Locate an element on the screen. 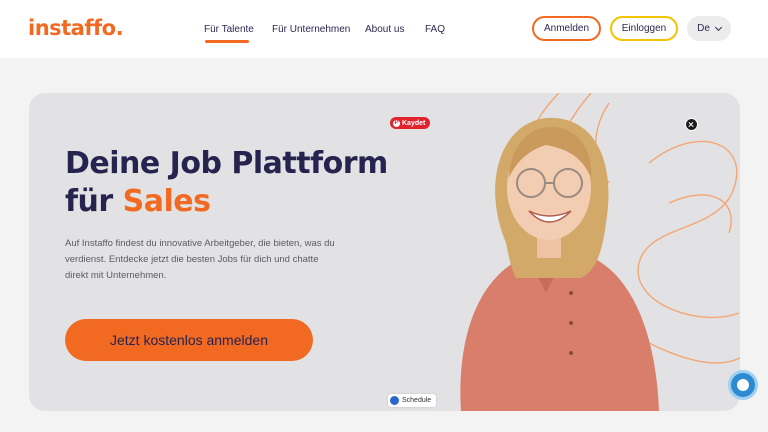 The width and height of the screenshot is (768, 432). anmelden-button: Anmelden is located at coordinates (566, 28).